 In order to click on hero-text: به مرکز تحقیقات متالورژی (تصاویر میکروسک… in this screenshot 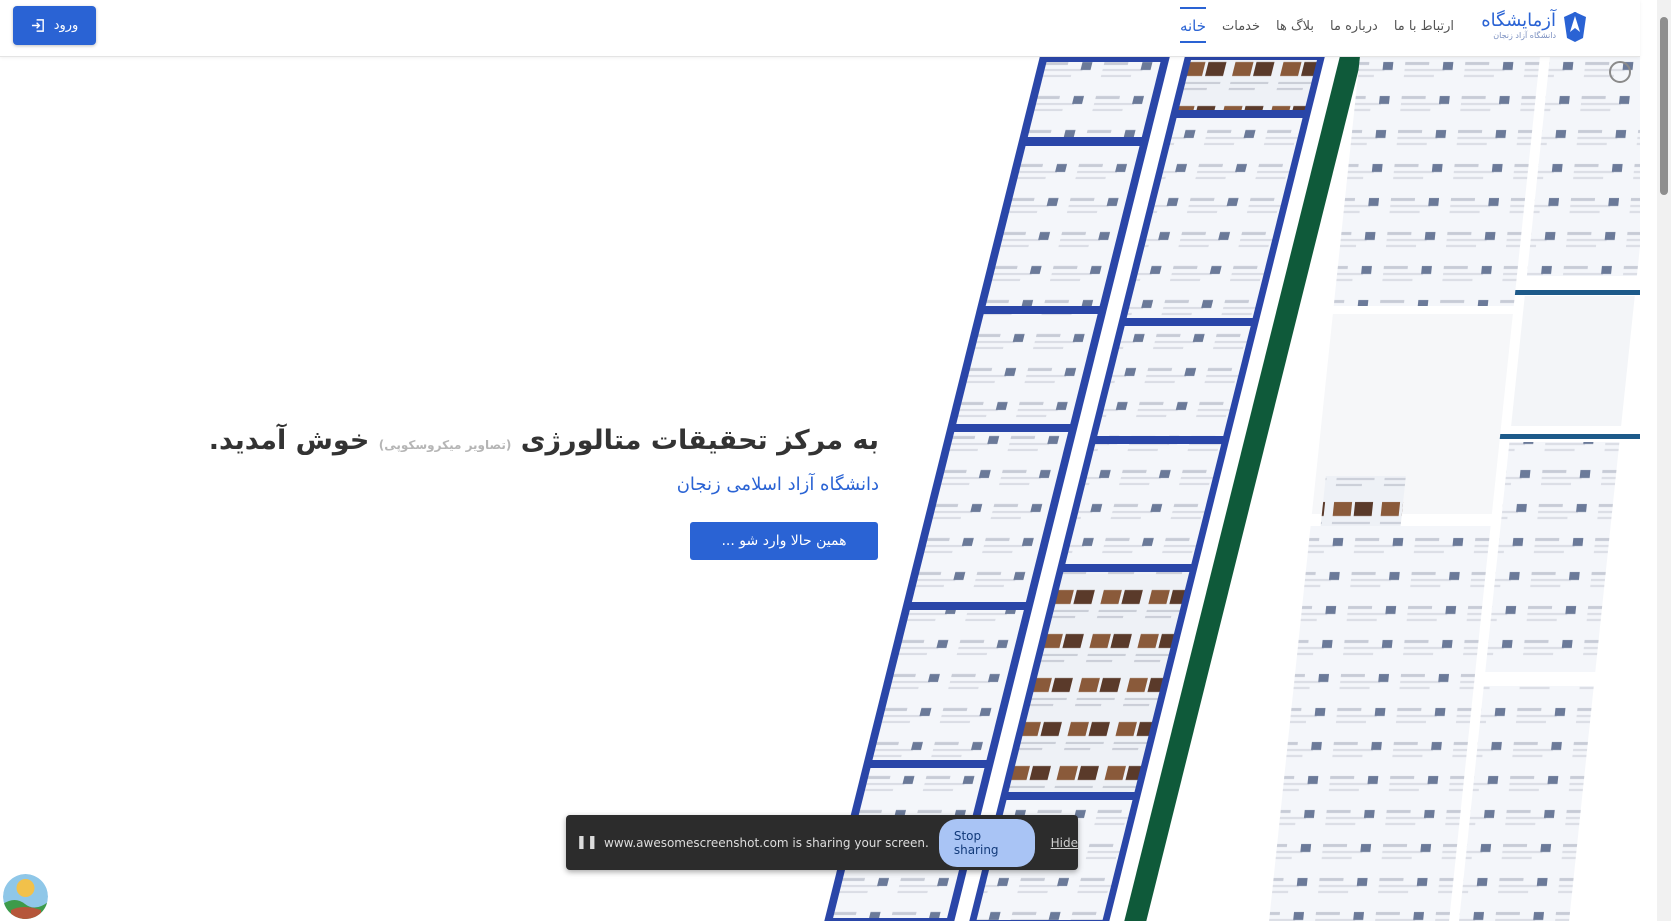, I will do `click(544, 460)`.